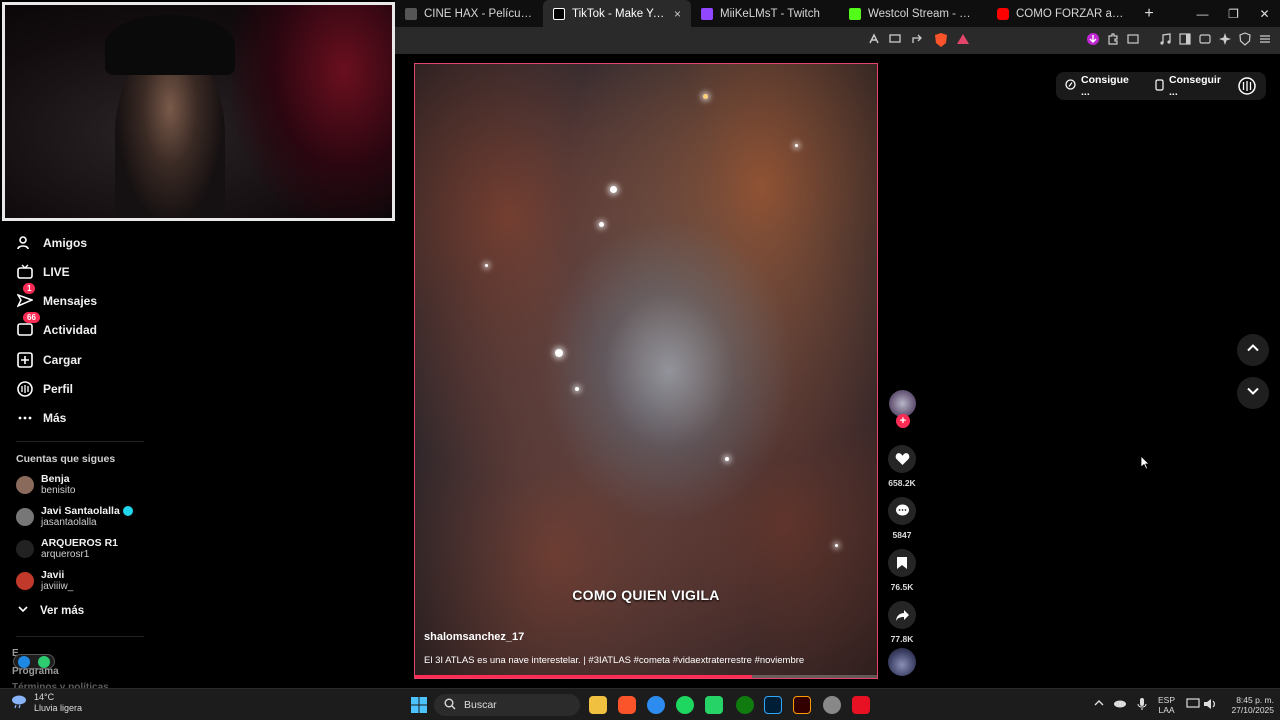 Image resolution: width=1280 pixels, height=720 pixels. I want to click on video-author: shalomsanchez_17, so click(474, 637).